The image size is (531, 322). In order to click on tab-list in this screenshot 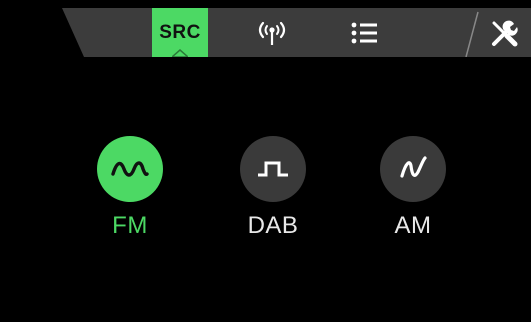, I will do `click(364, 32)`.